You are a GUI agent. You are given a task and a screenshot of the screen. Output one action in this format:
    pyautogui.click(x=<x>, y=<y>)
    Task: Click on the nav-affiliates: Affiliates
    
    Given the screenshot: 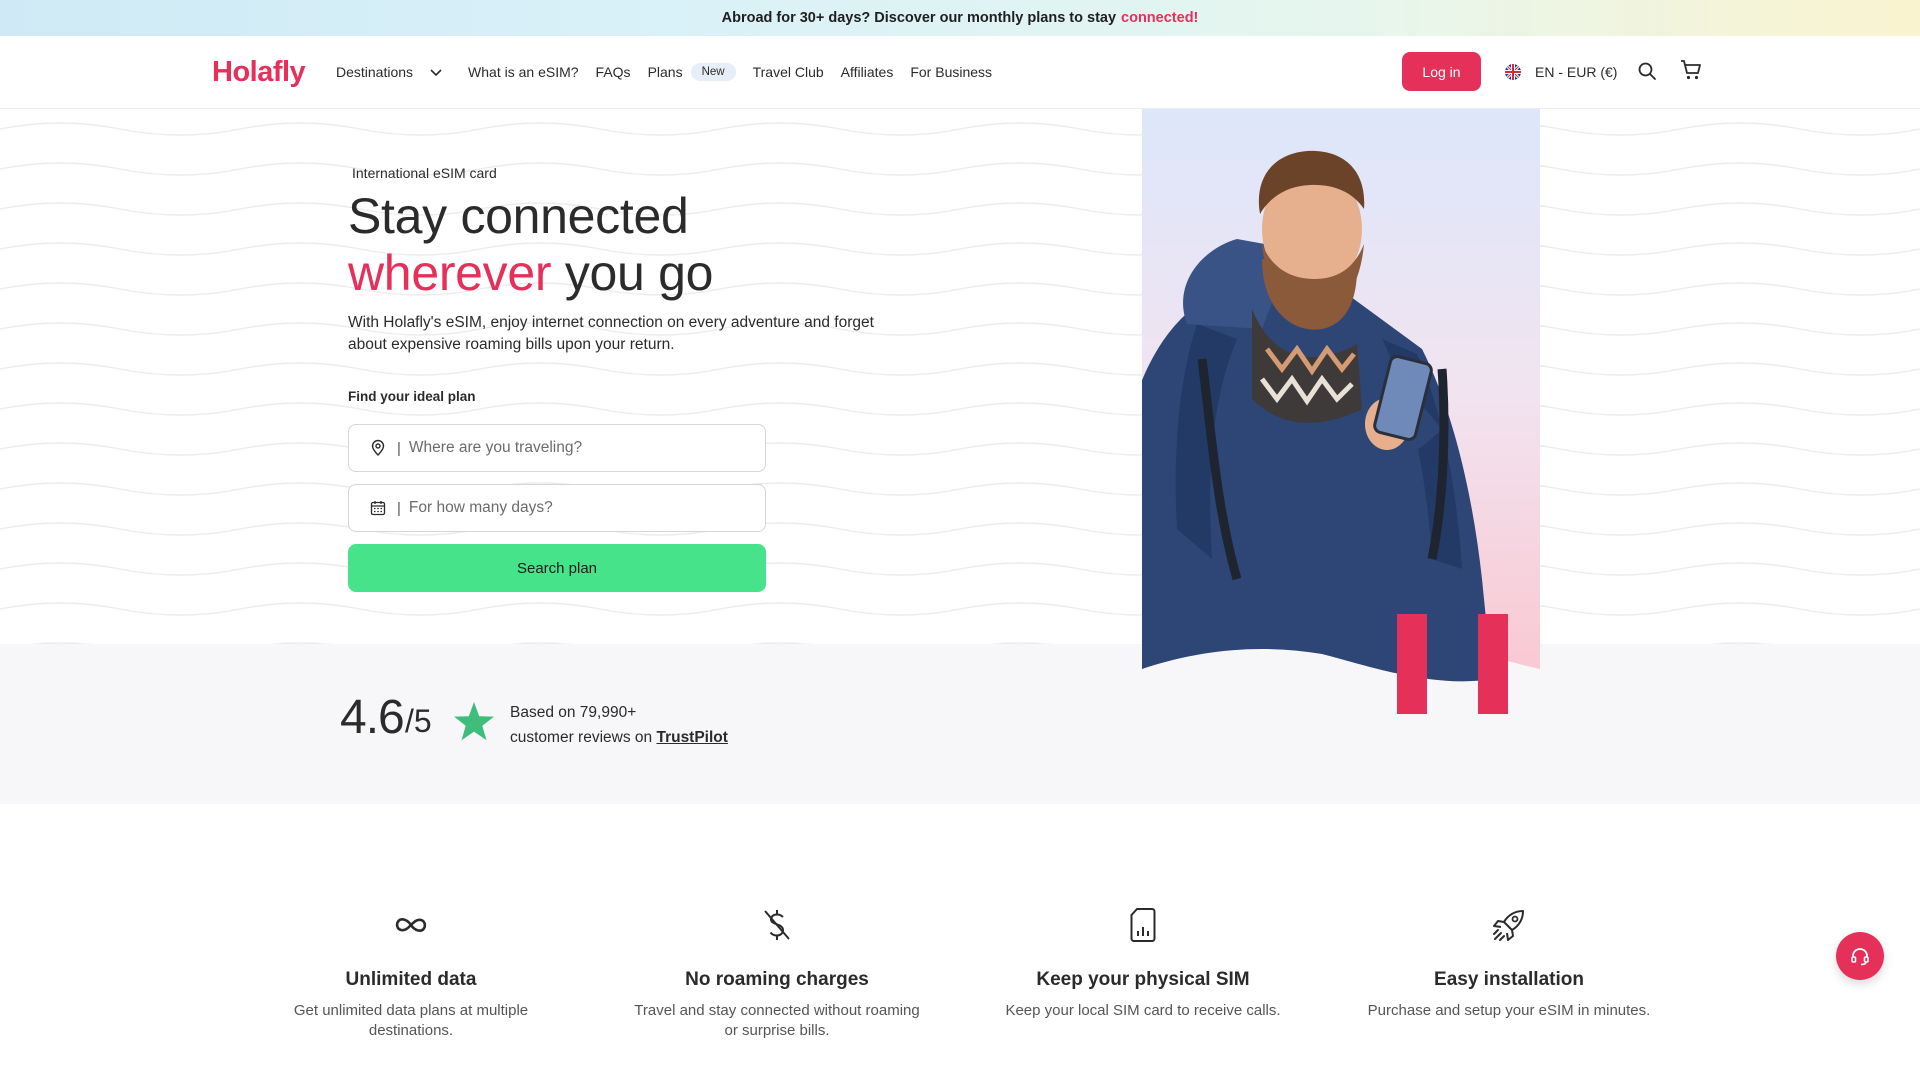 What is the action you would take?
    pyautogui.click(x=867, y=72)
    